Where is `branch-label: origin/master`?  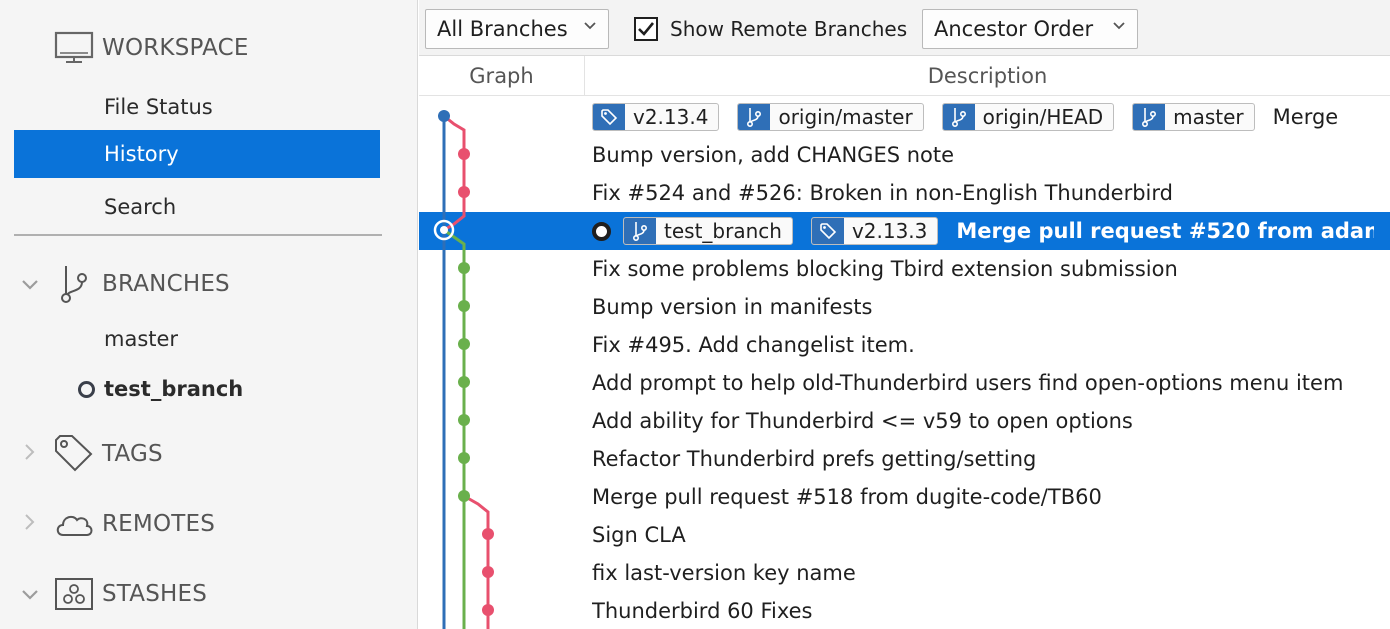 branch-label: origin/master is located at coordinates (830, 117).